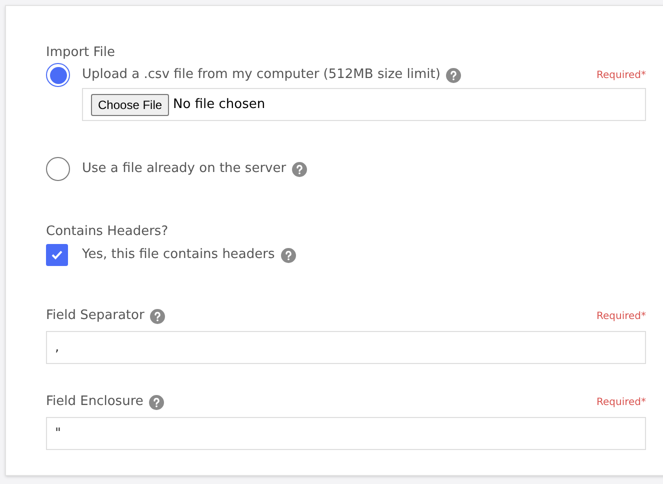 Image resolution: width=663 pixels, height=484 pixels. What do you see at coordinates (108, 232) in the screenshot?
I see `section-label: Contains Headers?` at bounding box center [108, 232].